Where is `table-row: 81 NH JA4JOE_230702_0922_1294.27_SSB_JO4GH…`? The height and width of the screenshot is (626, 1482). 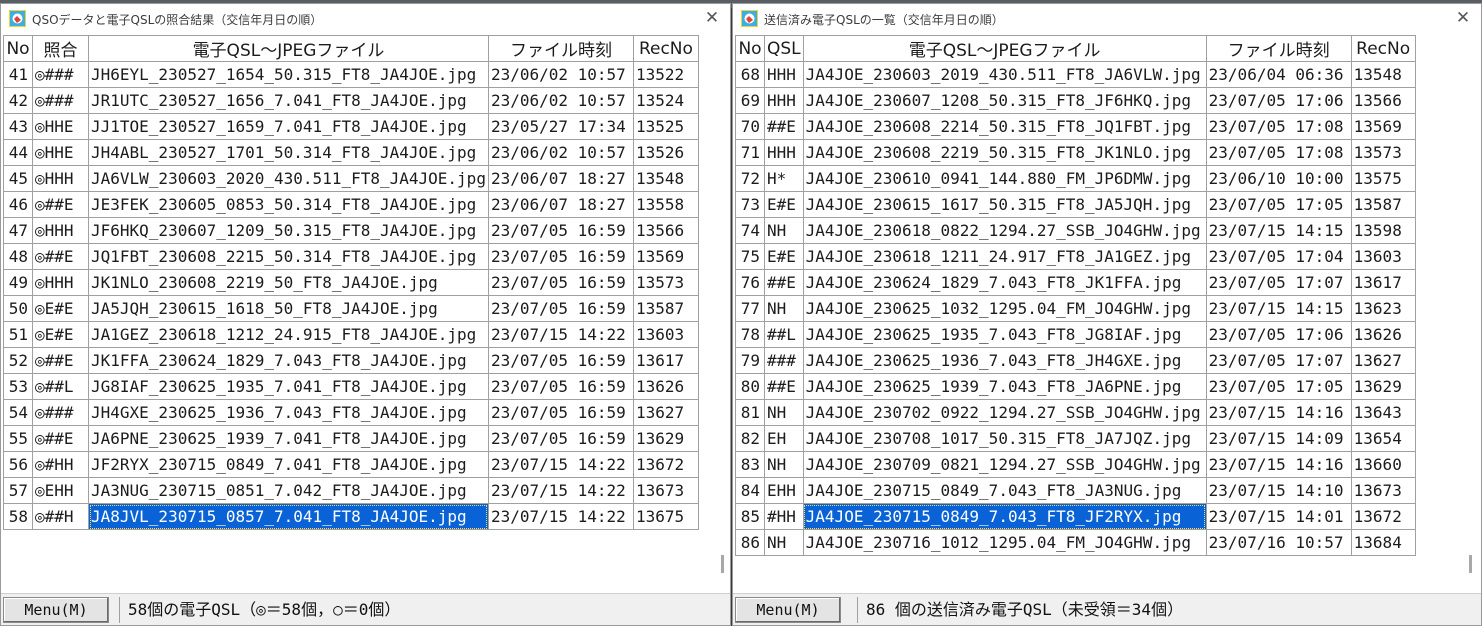
table-row: 81 NH JA4JOE_230702_0922_1294.27_SSB_JO4GH… is located at coordinates (1075, 412).